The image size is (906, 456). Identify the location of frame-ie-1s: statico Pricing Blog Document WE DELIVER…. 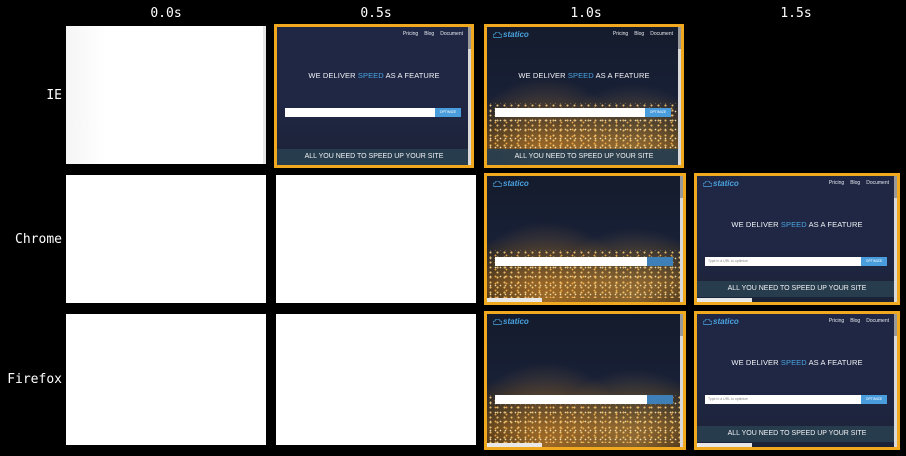
(584, 96).